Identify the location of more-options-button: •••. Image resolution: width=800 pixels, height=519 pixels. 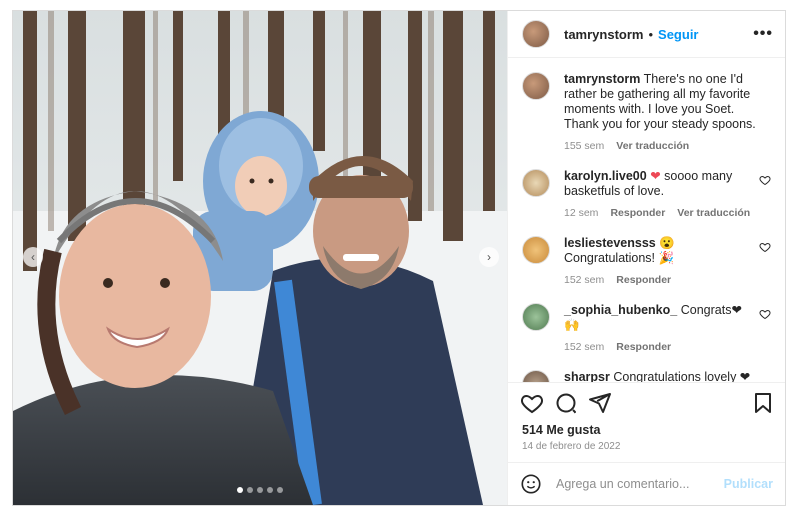
(763, 34).